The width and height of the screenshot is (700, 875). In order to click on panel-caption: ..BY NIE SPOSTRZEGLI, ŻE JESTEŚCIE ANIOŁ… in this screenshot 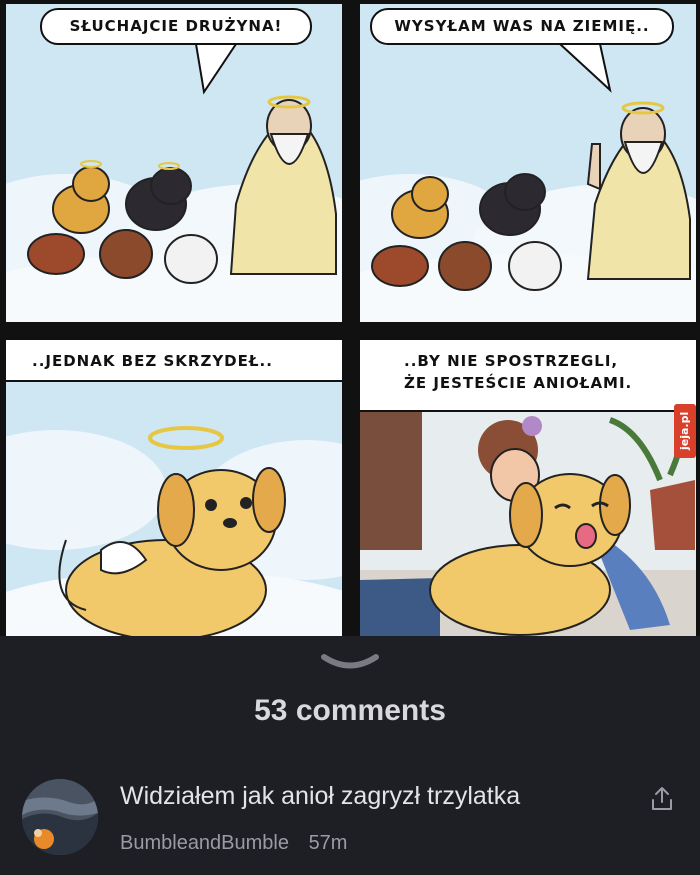, I will do `click(528, 376)`.